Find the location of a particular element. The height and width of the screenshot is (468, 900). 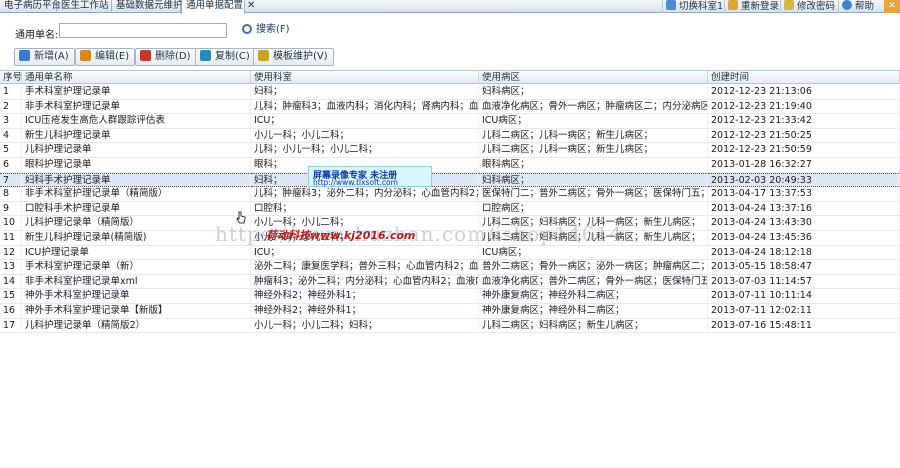

cell-ward: 神外康复病区；神经外科二病区； is located at coordinates (593, 311).